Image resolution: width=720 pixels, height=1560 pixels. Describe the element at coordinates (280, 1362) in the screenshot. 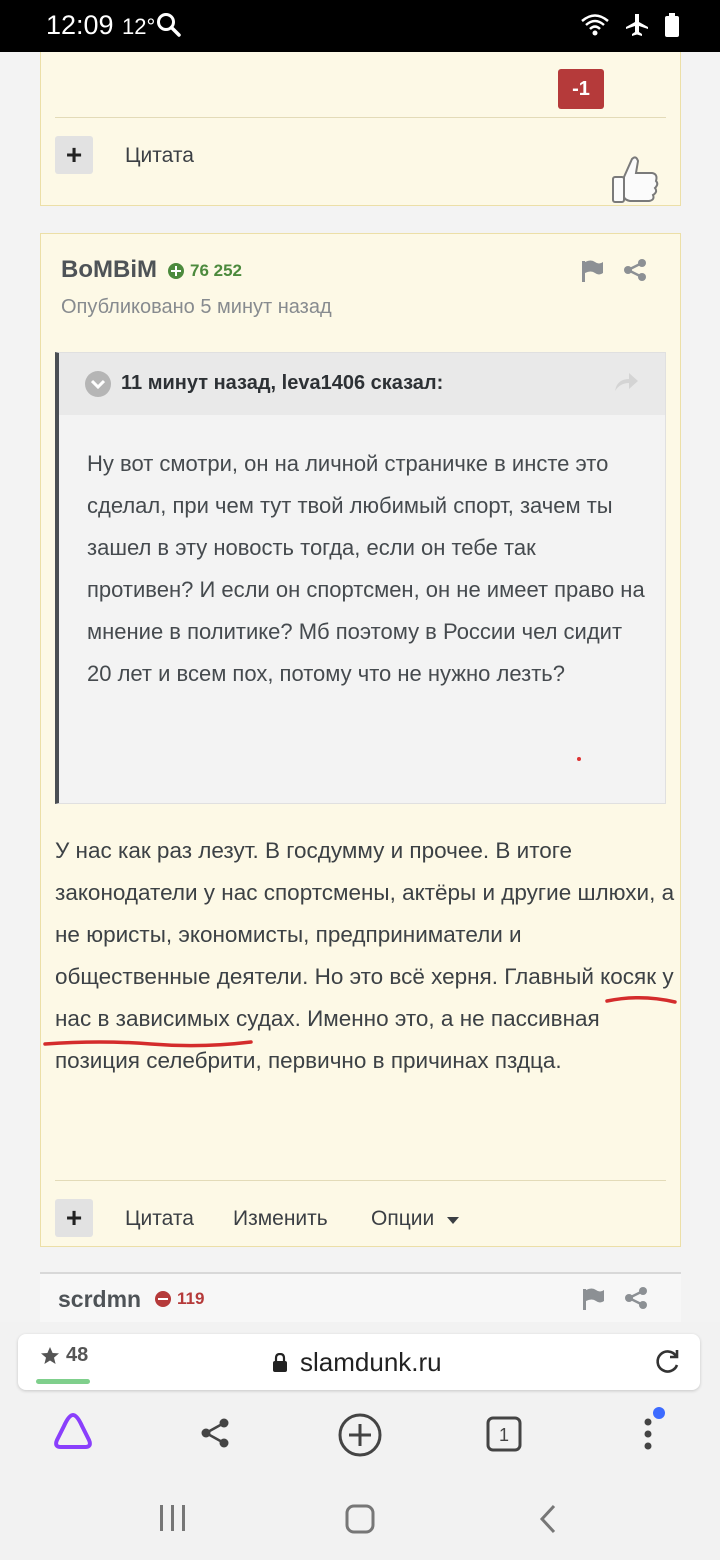

I see `lock-icon` at that location.